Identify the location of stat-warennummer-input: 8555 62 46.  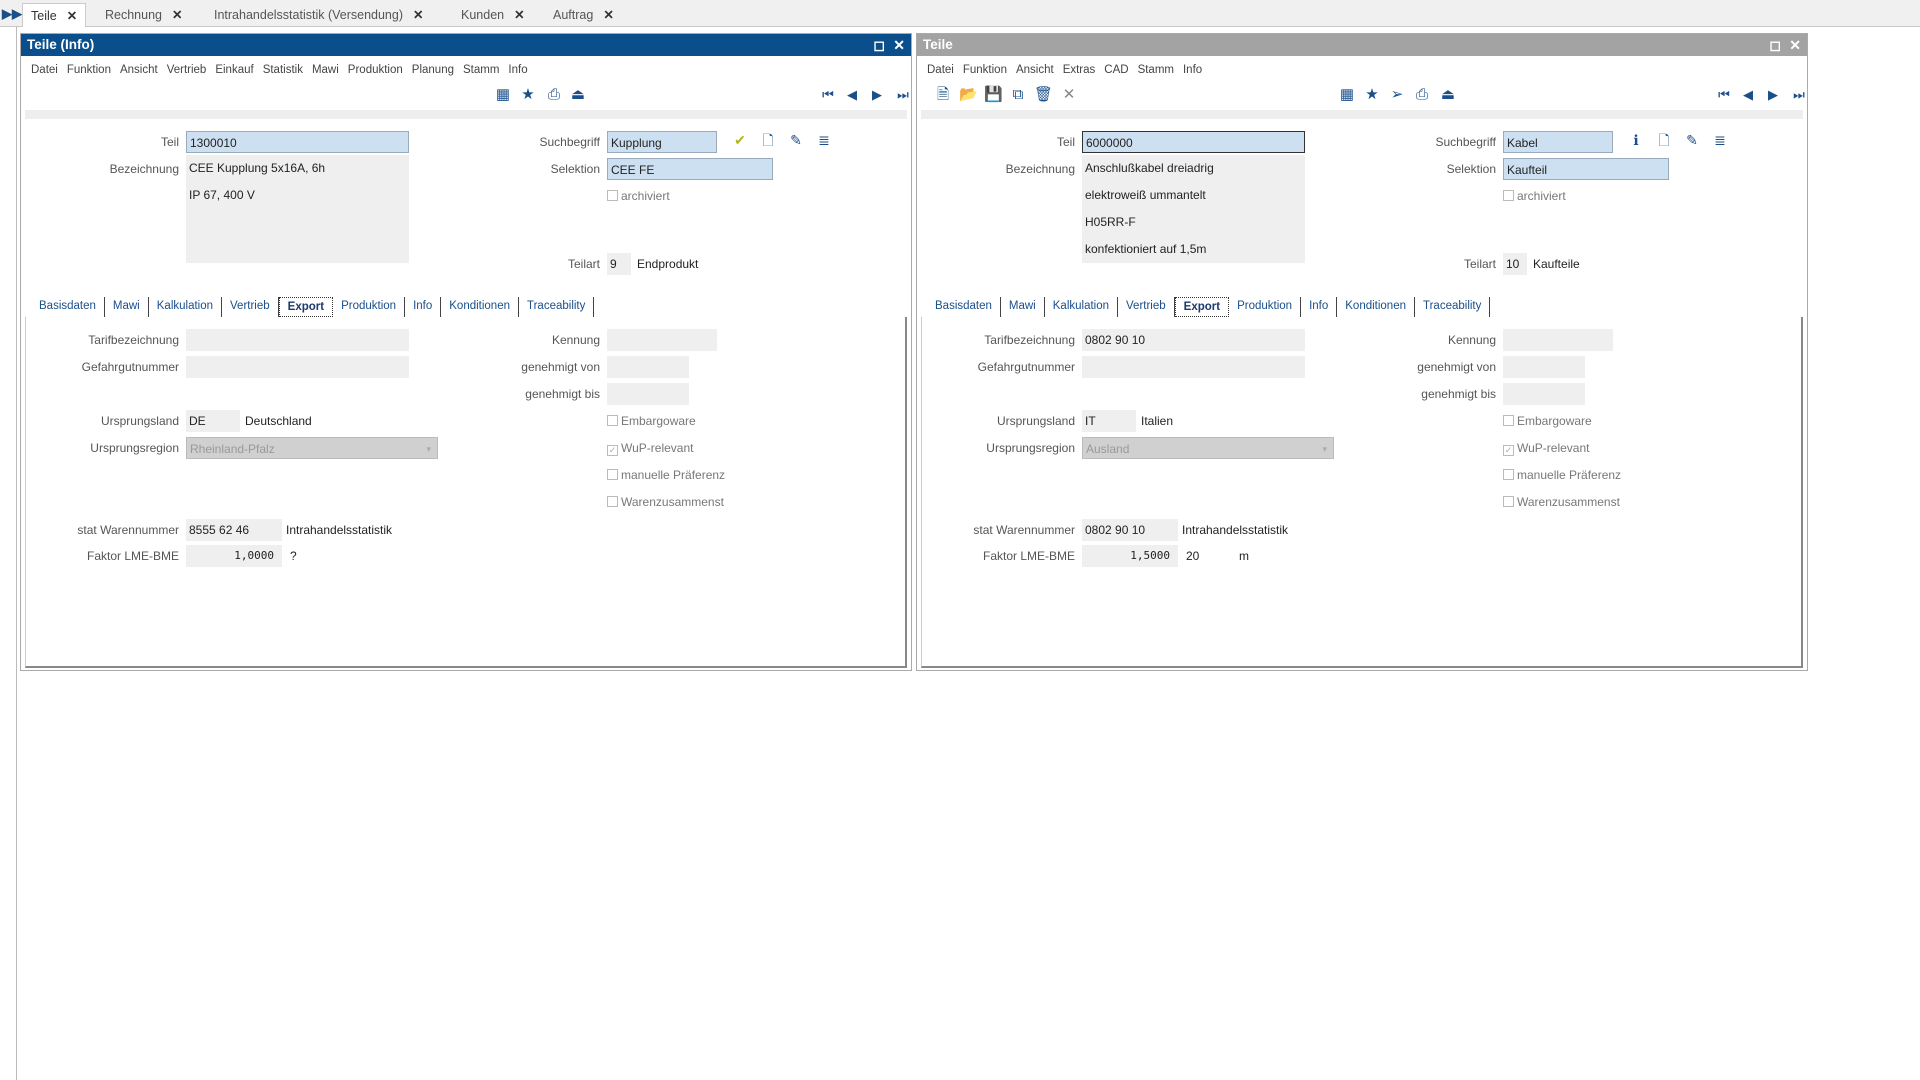
(234, 530).